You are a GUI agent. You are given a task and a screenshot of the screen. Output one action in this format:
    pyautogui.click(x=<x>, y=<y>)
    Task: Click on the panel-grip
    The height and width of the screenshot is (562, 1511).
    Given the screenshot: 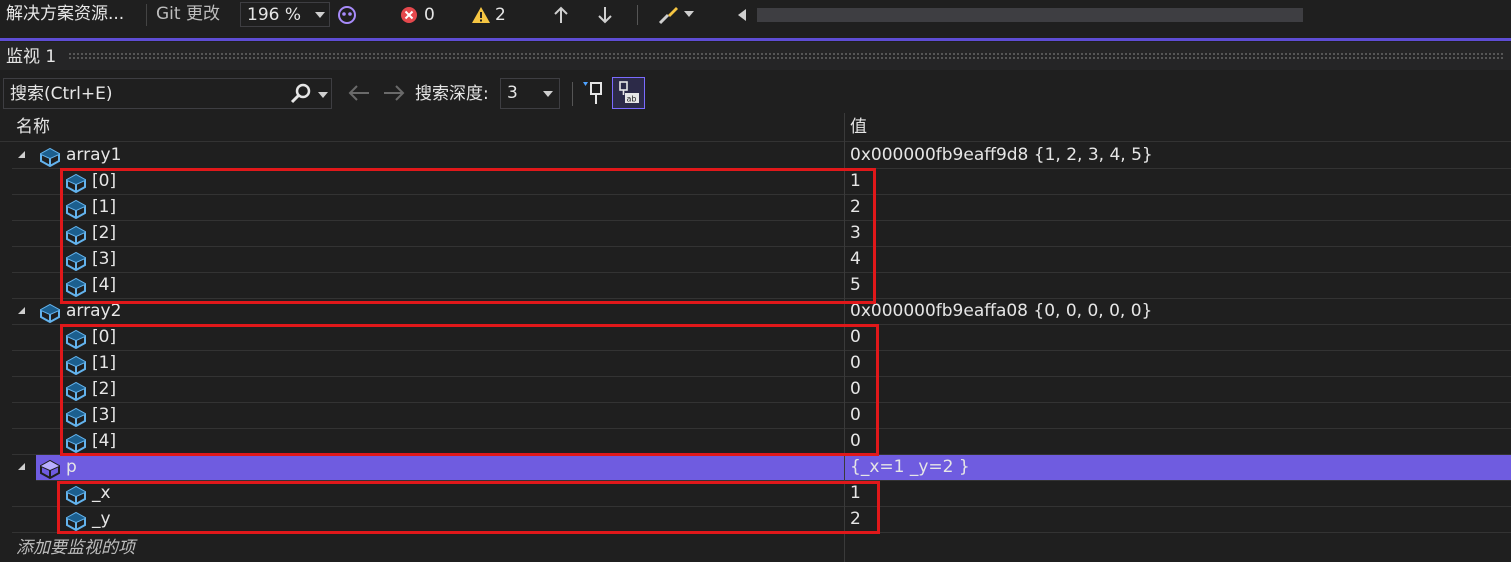 What is the action you would take?
    pyautogui.click(x=786, y=56)
    